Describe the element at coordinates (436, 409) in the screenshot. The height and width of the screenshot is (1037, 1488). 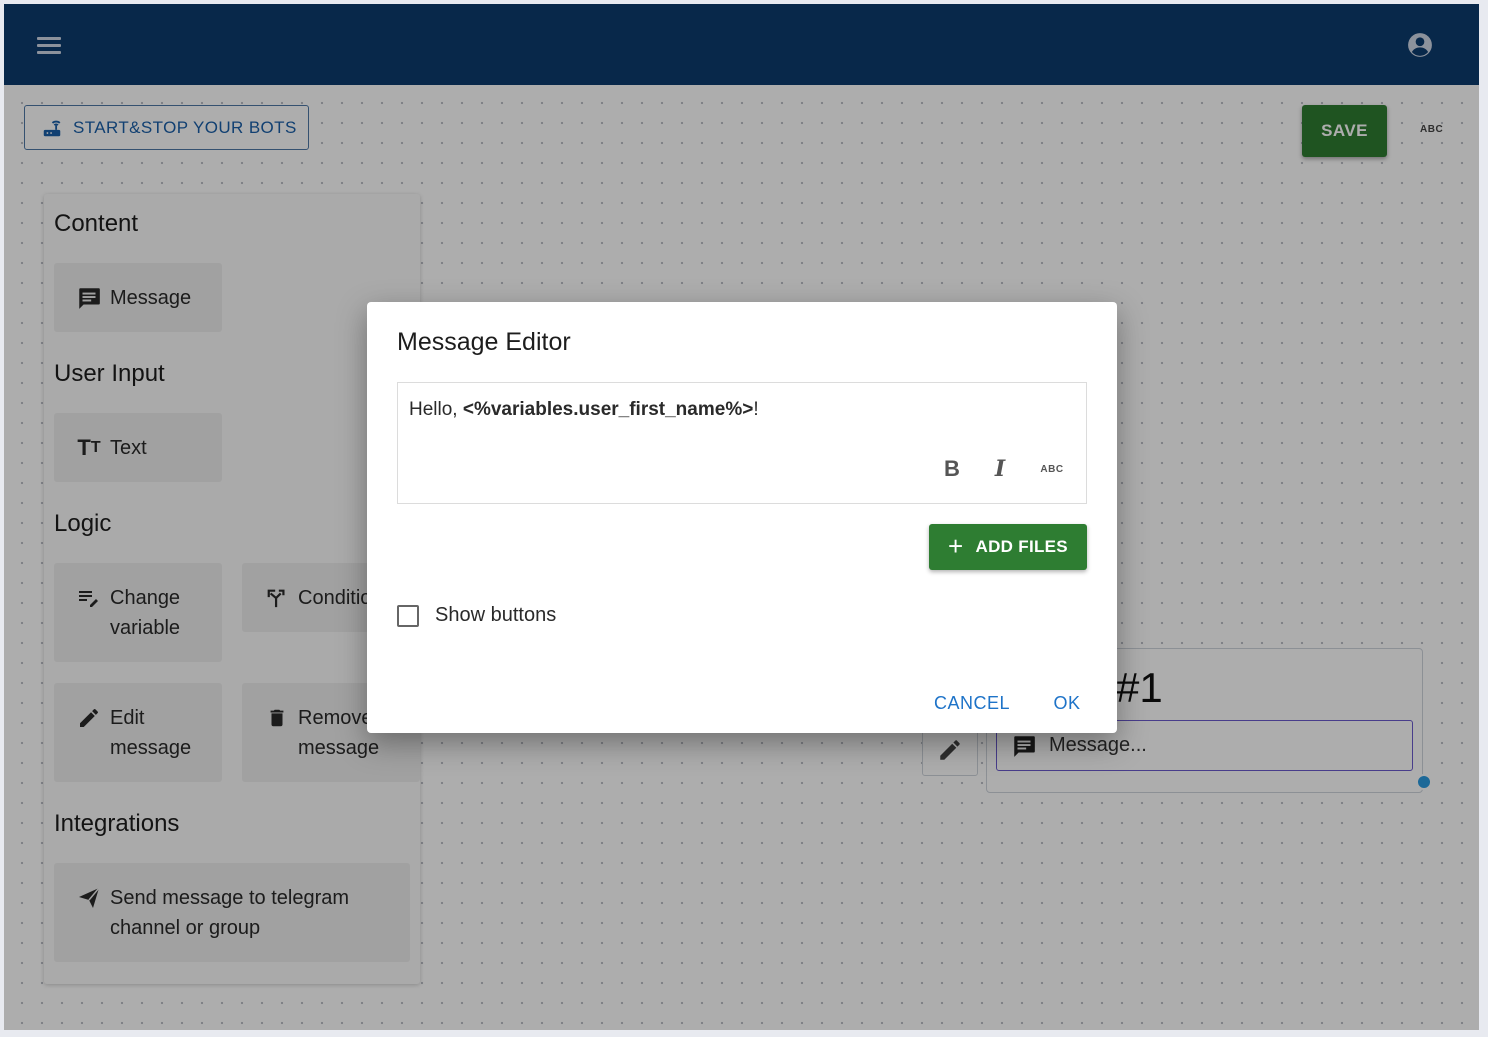
I see `editor-text-prefix: Hello,` at that location.